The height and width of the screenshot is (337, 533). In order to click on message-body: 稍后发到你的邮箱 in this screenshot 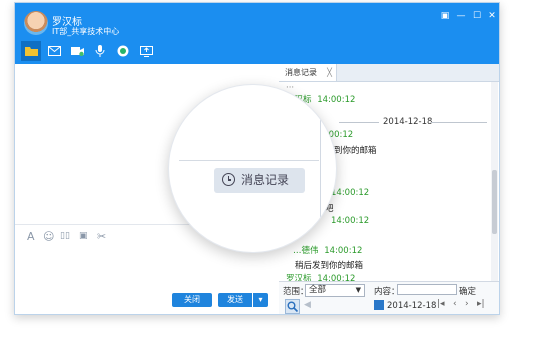, I will do `click(329, 266)`.